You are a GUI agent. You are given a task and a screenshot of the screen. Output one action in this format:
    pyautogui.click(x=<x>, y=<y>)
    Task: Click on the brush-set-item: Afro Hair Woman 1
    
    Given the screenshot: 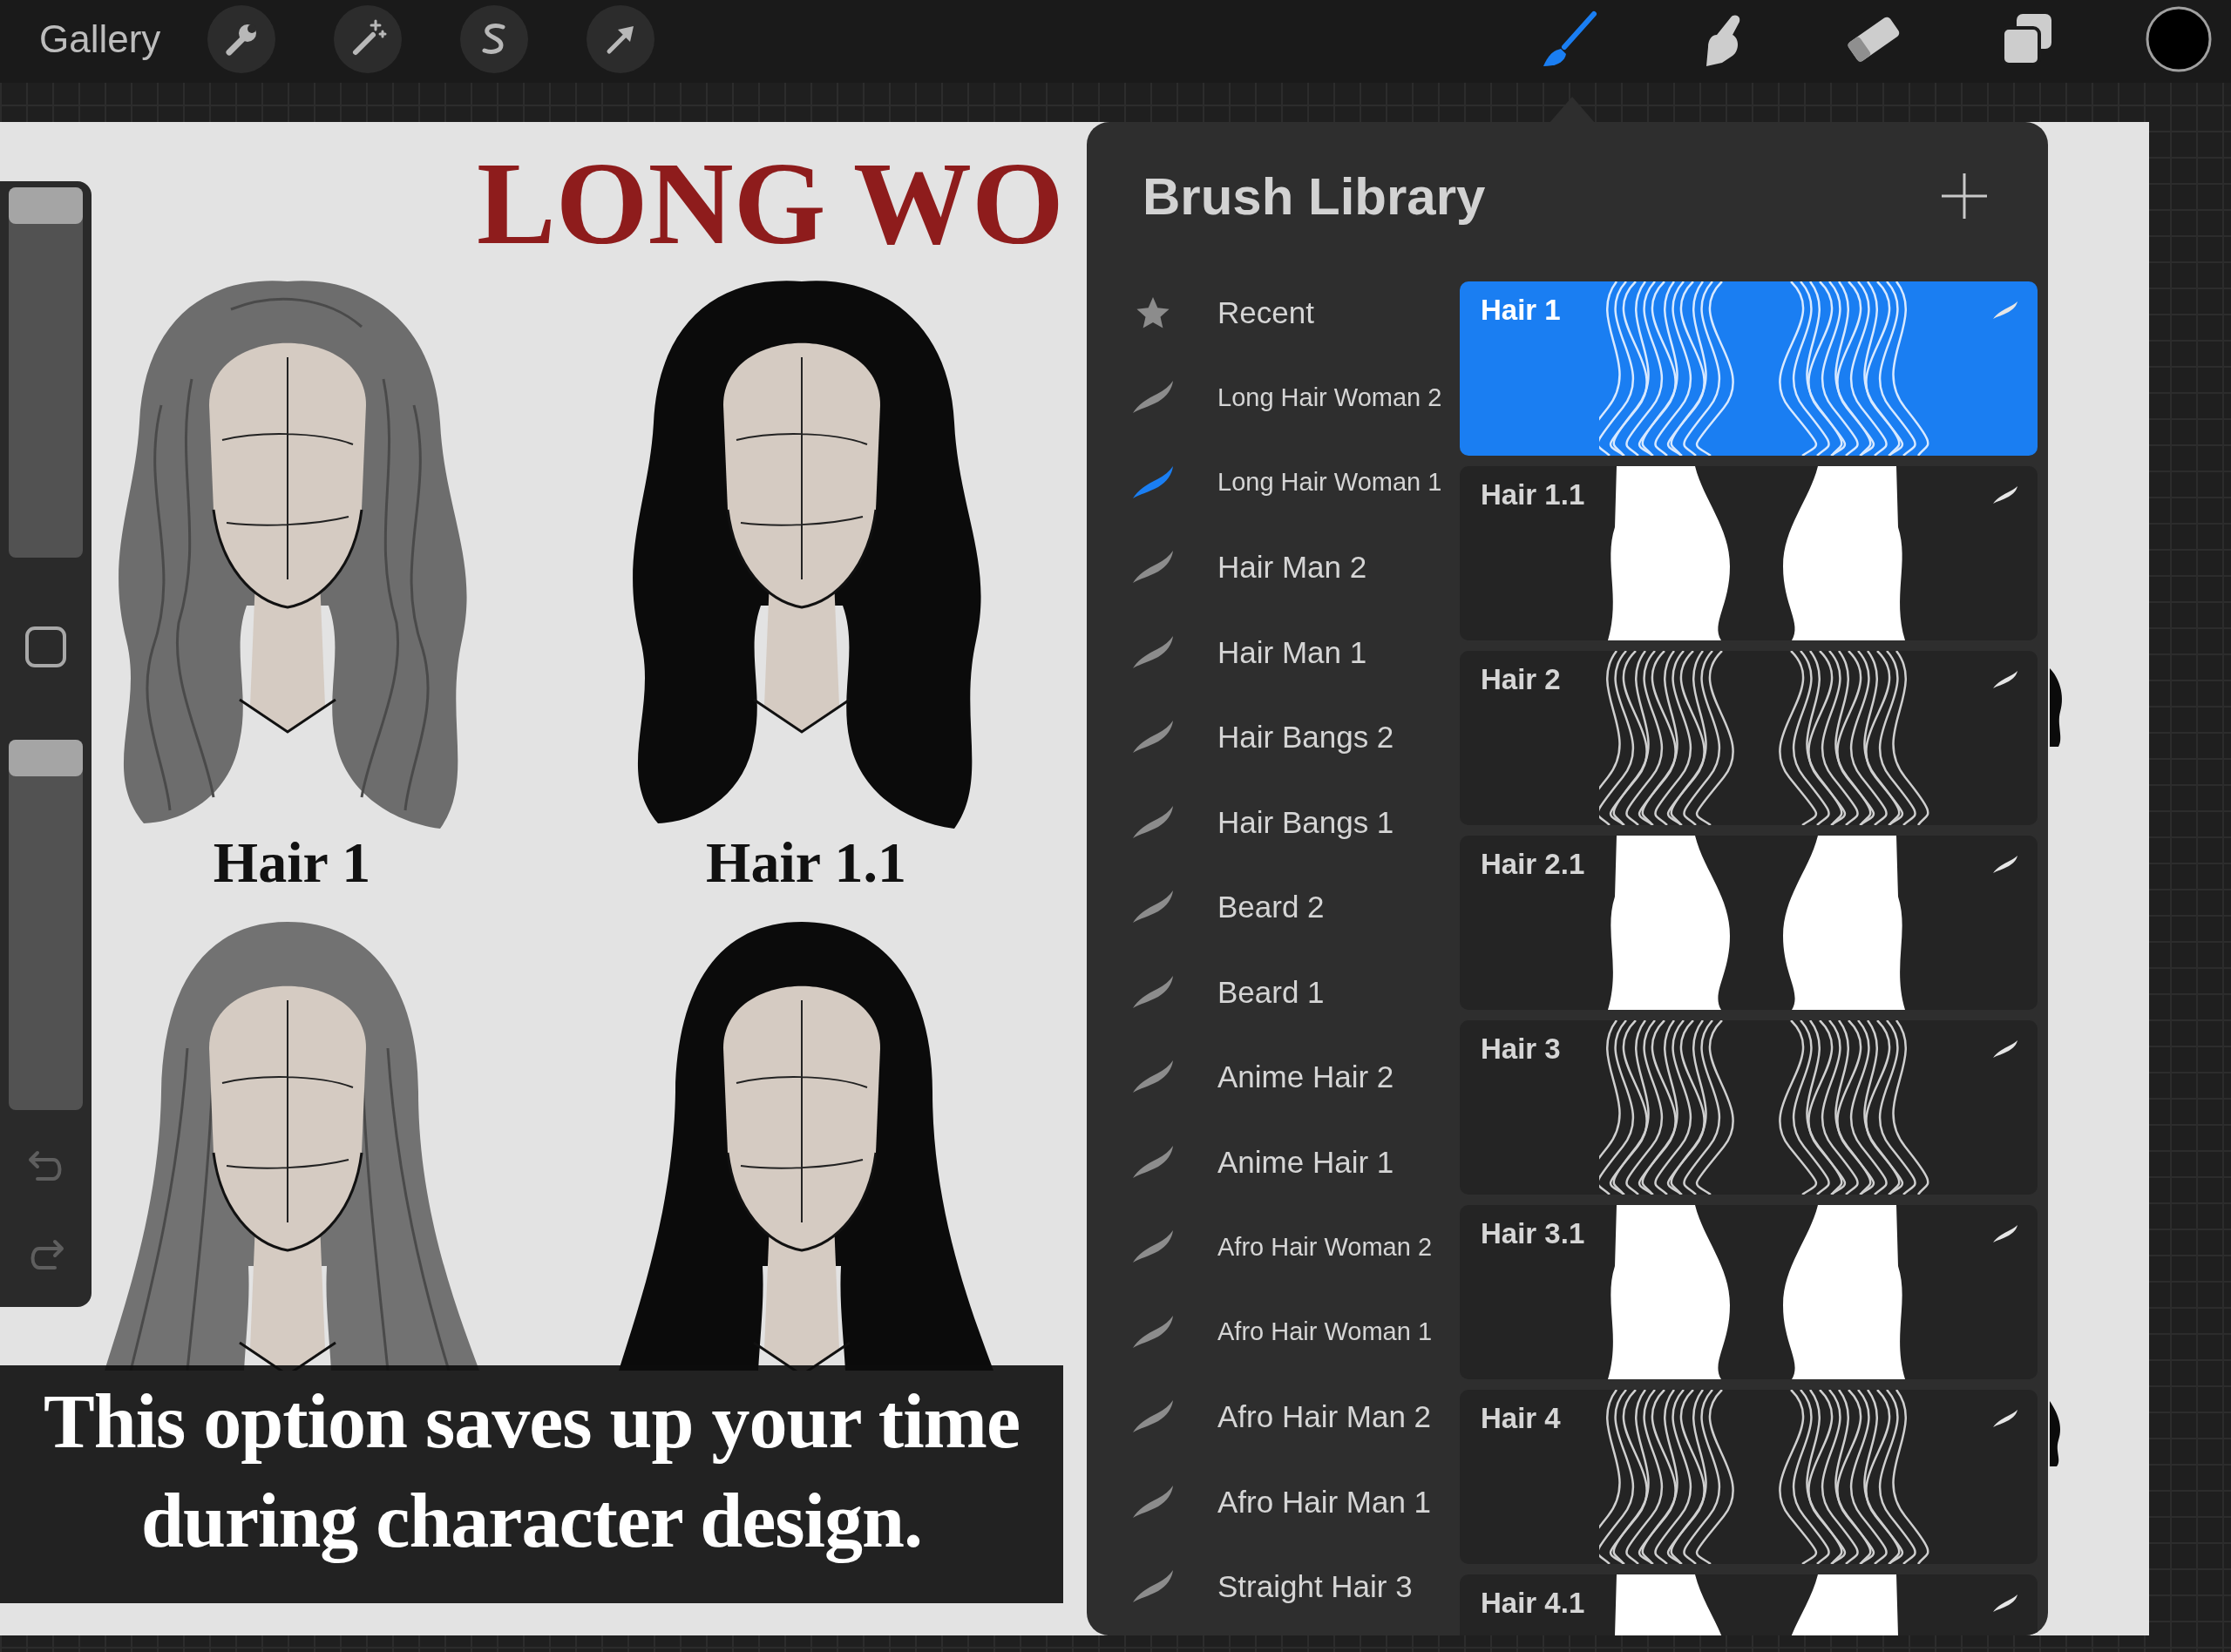 What is the action you would take?
    pyautogui.click(x=1273, y=1332)
    